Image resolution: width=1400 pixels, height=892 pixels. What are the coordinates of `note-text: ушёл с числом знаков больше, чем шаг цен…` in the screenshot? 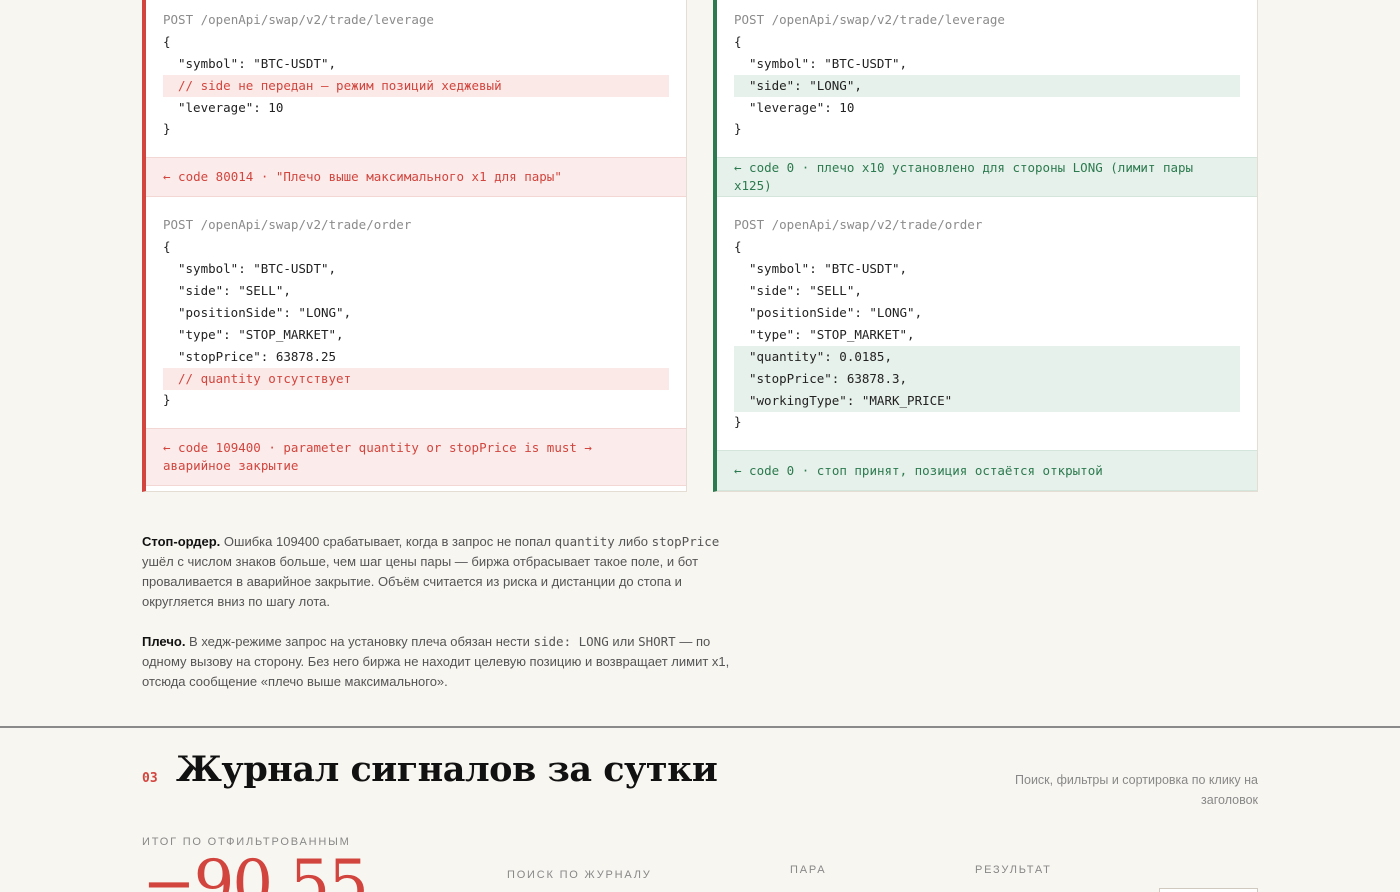 It's located at (420, 581).